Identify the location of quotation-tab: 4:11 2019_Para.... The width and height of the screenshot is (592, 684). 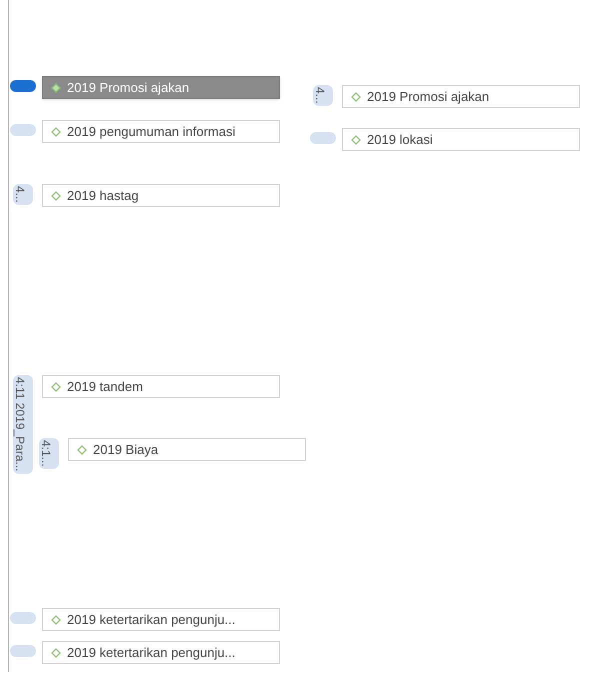
(23, 424).